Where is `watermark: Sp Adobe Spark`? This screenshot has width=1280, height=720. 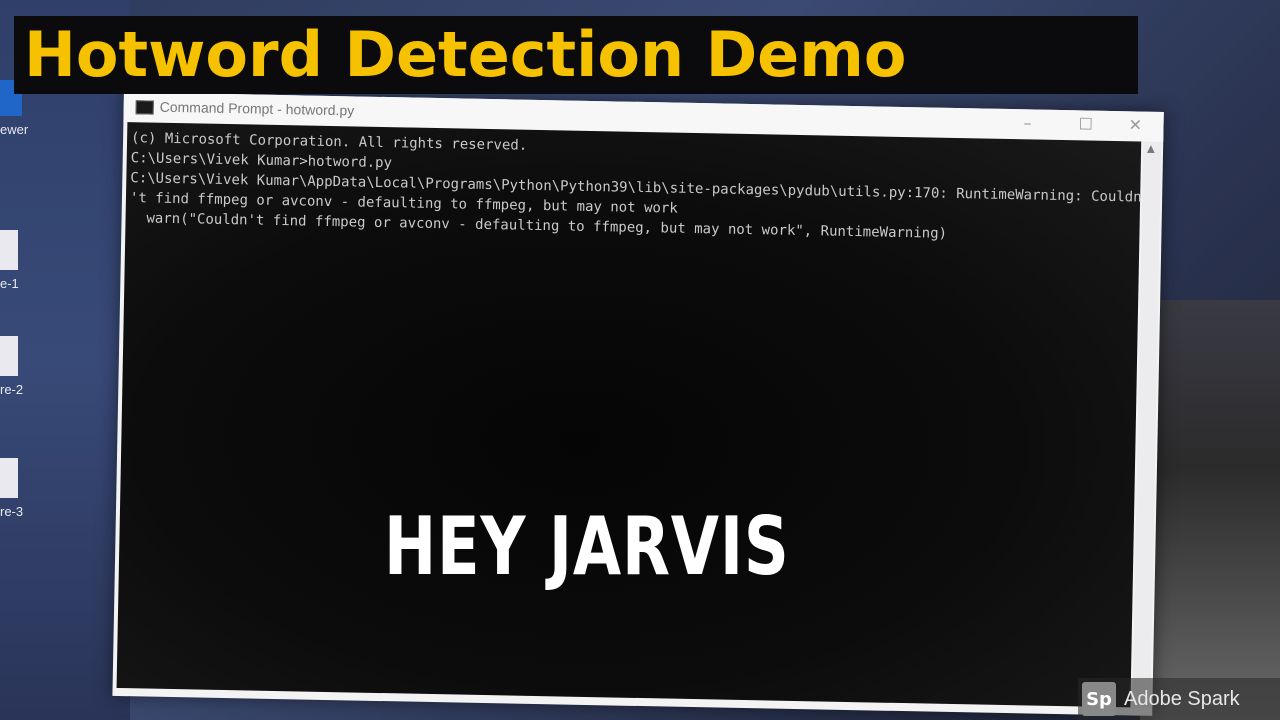
watermark: Sp Adobe Spark is located at coordinates (1179, 699).